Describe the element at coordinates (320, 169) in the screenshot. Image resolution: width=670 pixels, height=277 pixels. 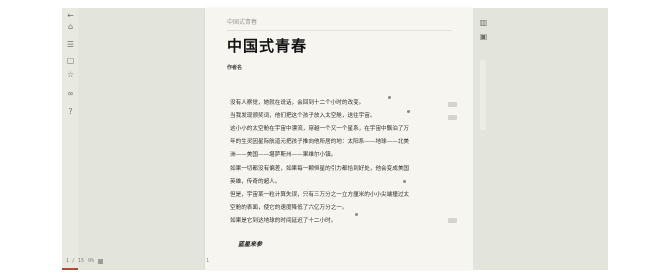
I see `text-line: 如果一切都没有偏差，如果每一颗恒星的引力都恰到好处，他会变成美国` at that location.